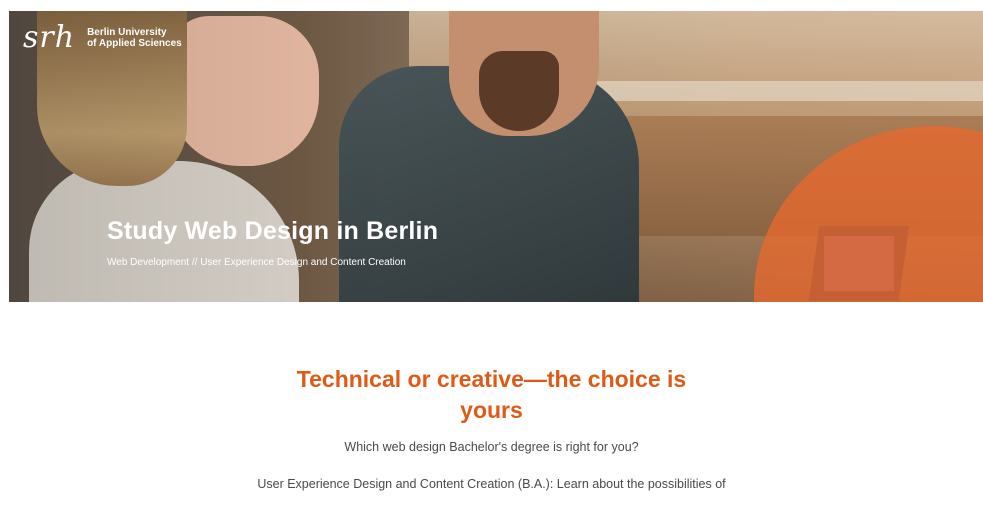  What do you see at coordinates (273, 231) in the screenshot?
I see `hero-title: Study Web Design in Berlin` at bounding box center [273, 231].